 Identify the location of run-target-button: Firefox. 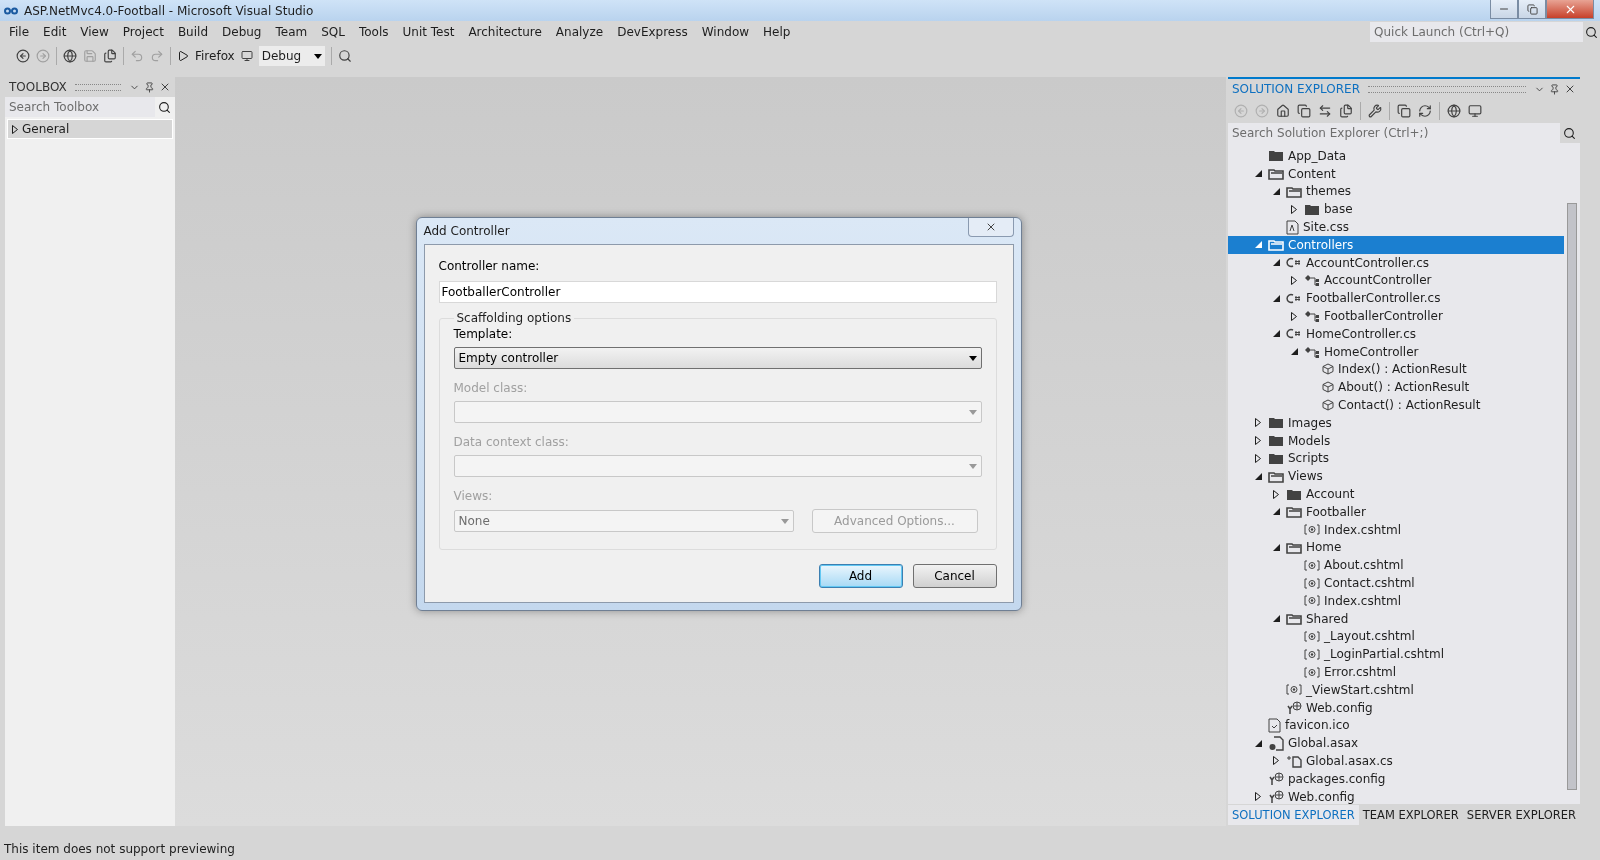
(215, 56).